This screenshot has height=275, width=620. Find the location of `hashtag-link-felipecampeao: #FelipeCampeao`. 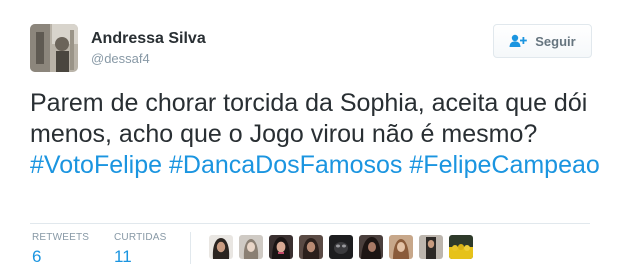

hashtag-link-felipecampeao: #FelipeCampeao is located at coordinates (504, 165).